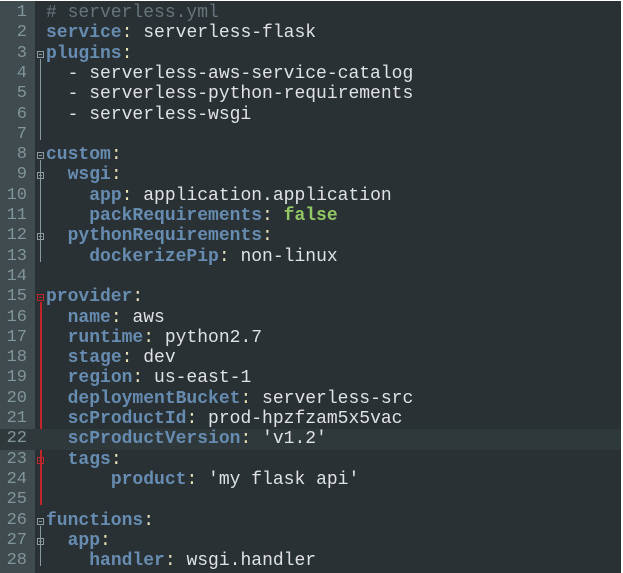 Image resolution: width=623 pixels, height=573 pixels. What do you see at coordinates (289, 256) in the screenshot?
I see `yaml-value: non-linux` at bounding box center [289, 256].